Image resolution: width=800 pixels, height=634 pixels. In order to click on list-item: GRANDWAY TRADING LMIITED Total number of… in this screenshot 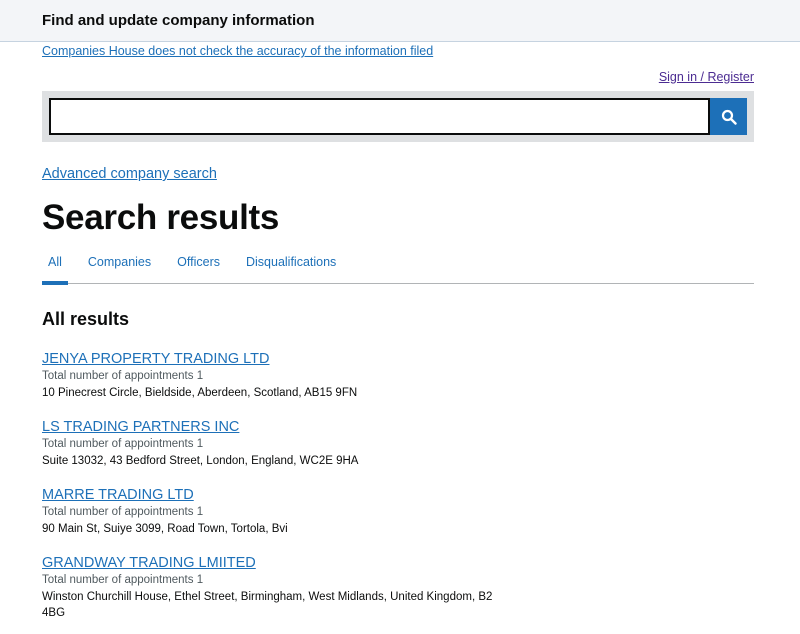, I will do `click(398, 587)`.